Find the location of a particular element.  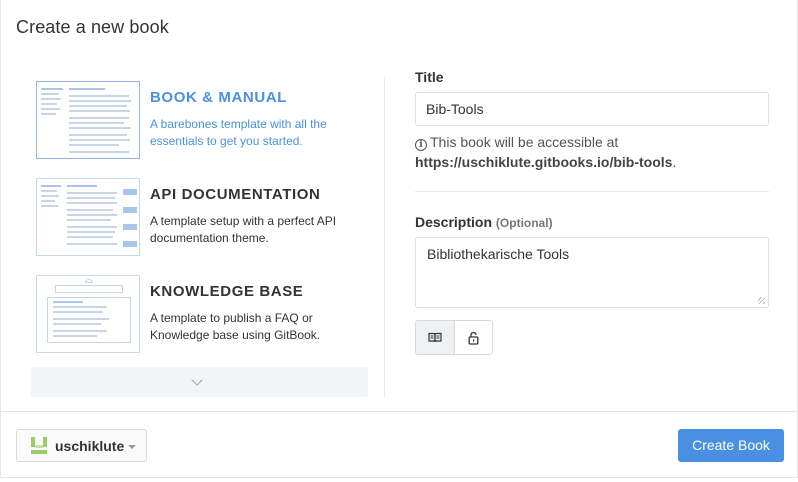

book-manual-thumbnail is located at coordinates (88, 120).